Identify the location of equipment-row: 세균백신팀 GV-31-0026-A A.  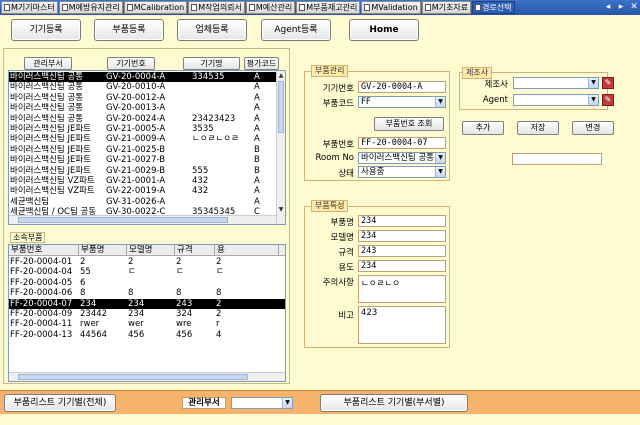
(142, 202).